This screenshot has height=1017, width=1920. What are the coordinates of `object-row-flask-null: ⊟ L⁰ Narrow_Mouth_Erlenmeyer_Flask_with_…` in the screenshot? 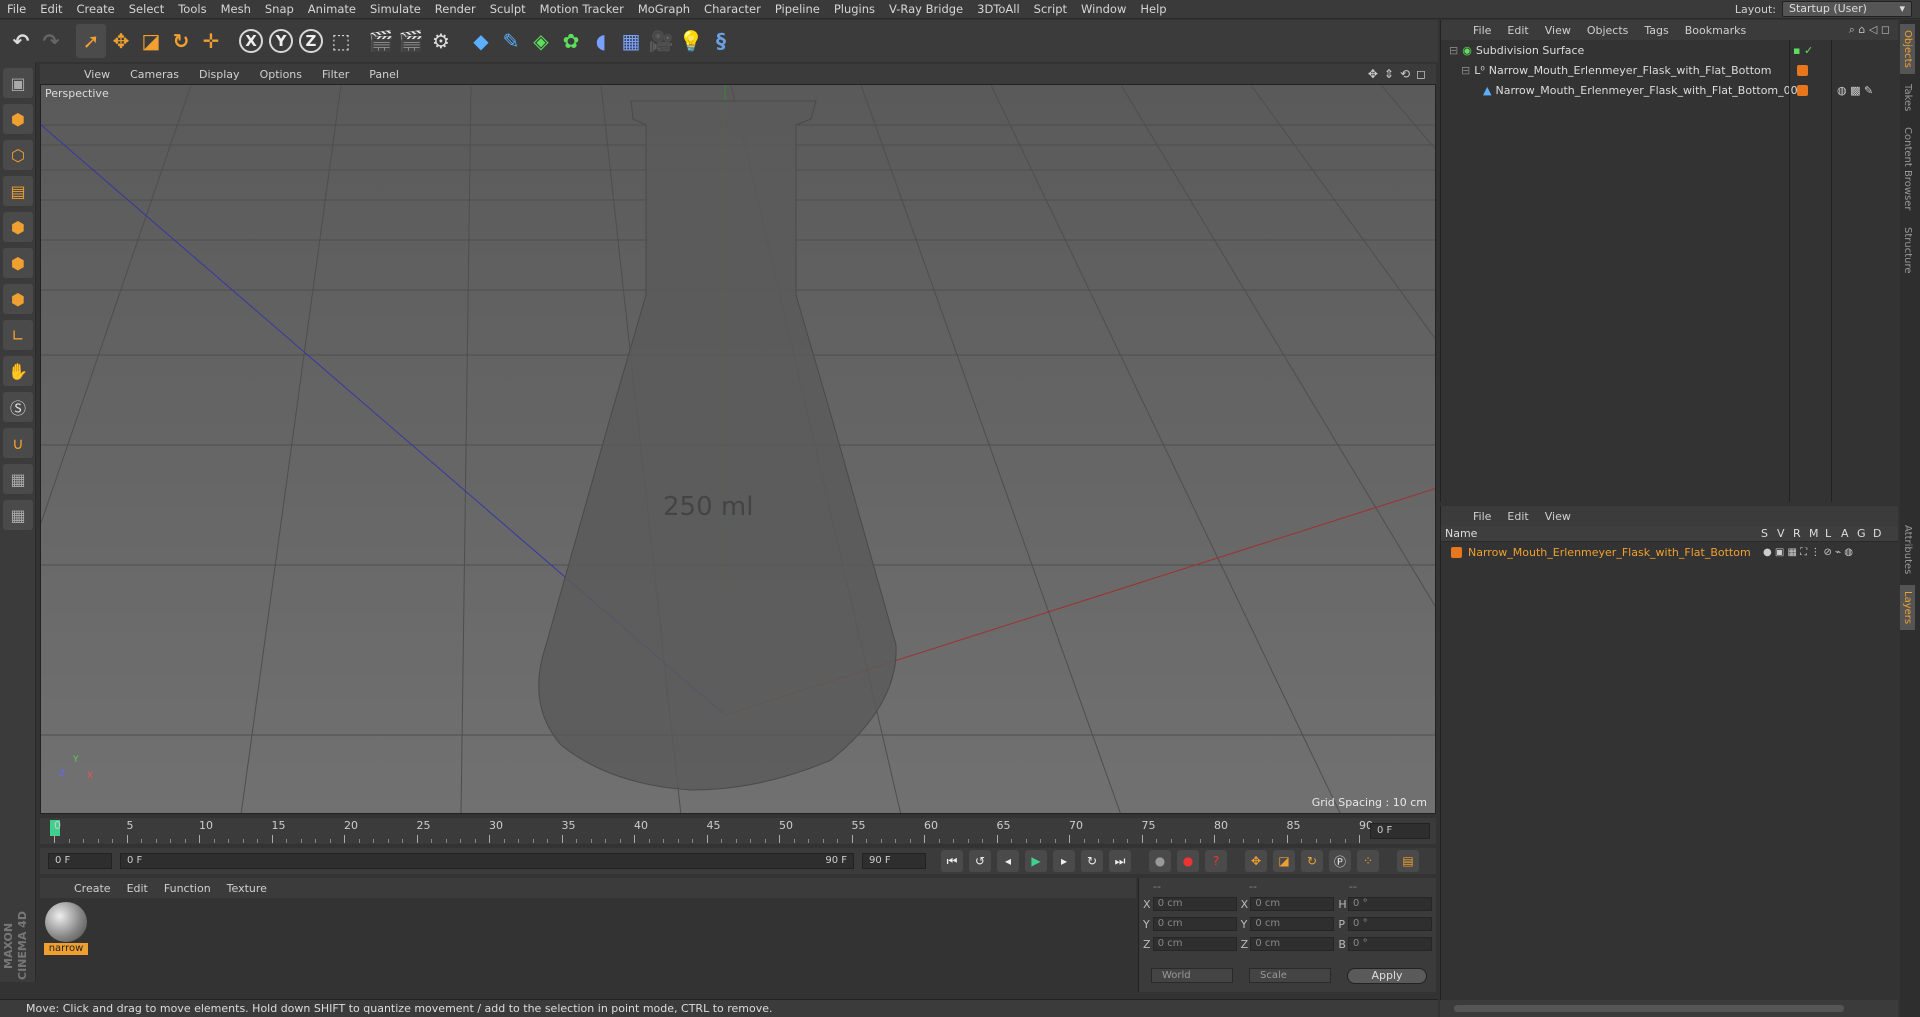 It's located at (1669, 70).